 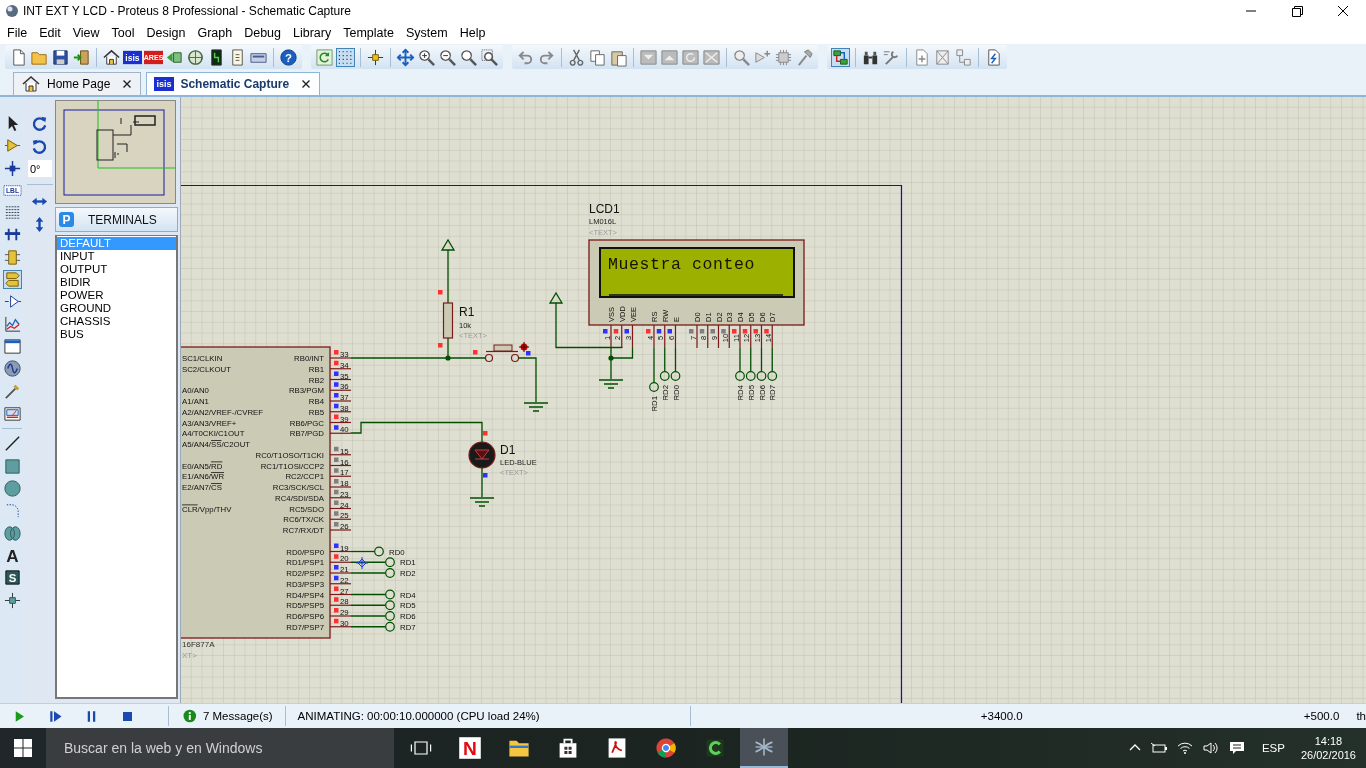 What do you see at coordinates (682, 264) in the screenshot?
I see `lcd-text: Muestra conteo` at bounding box center [682, 264].